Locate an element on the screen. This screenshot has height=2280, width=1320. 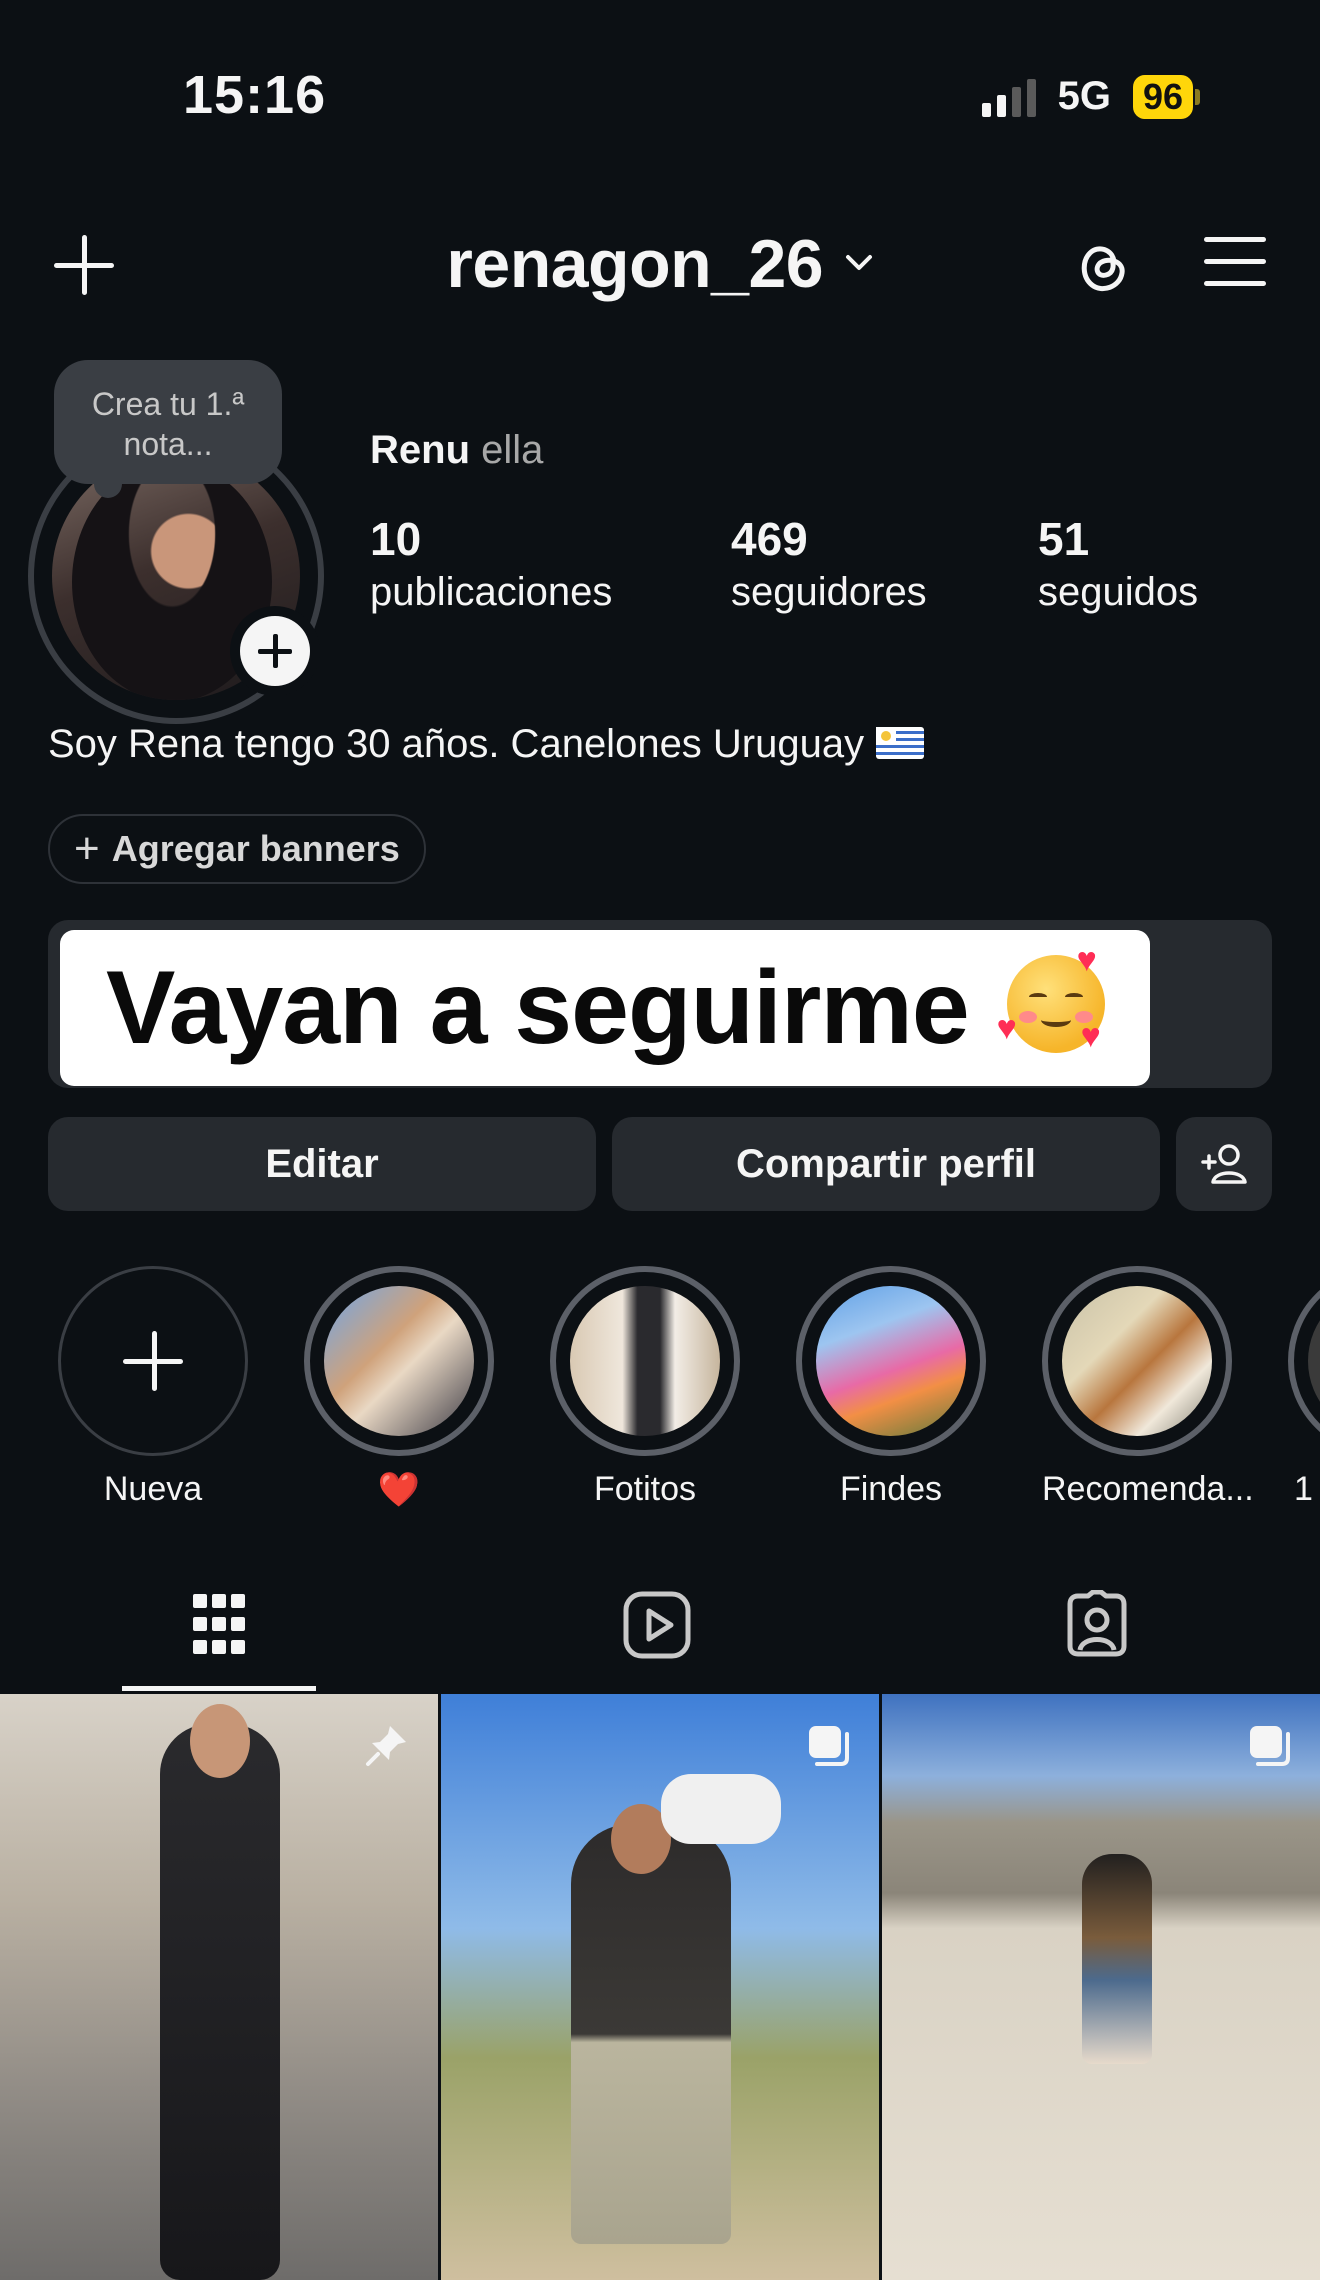
text-card-content: Vayan a seguirme ♥ ♥ ♥ is located at coordinates (605, 1008).